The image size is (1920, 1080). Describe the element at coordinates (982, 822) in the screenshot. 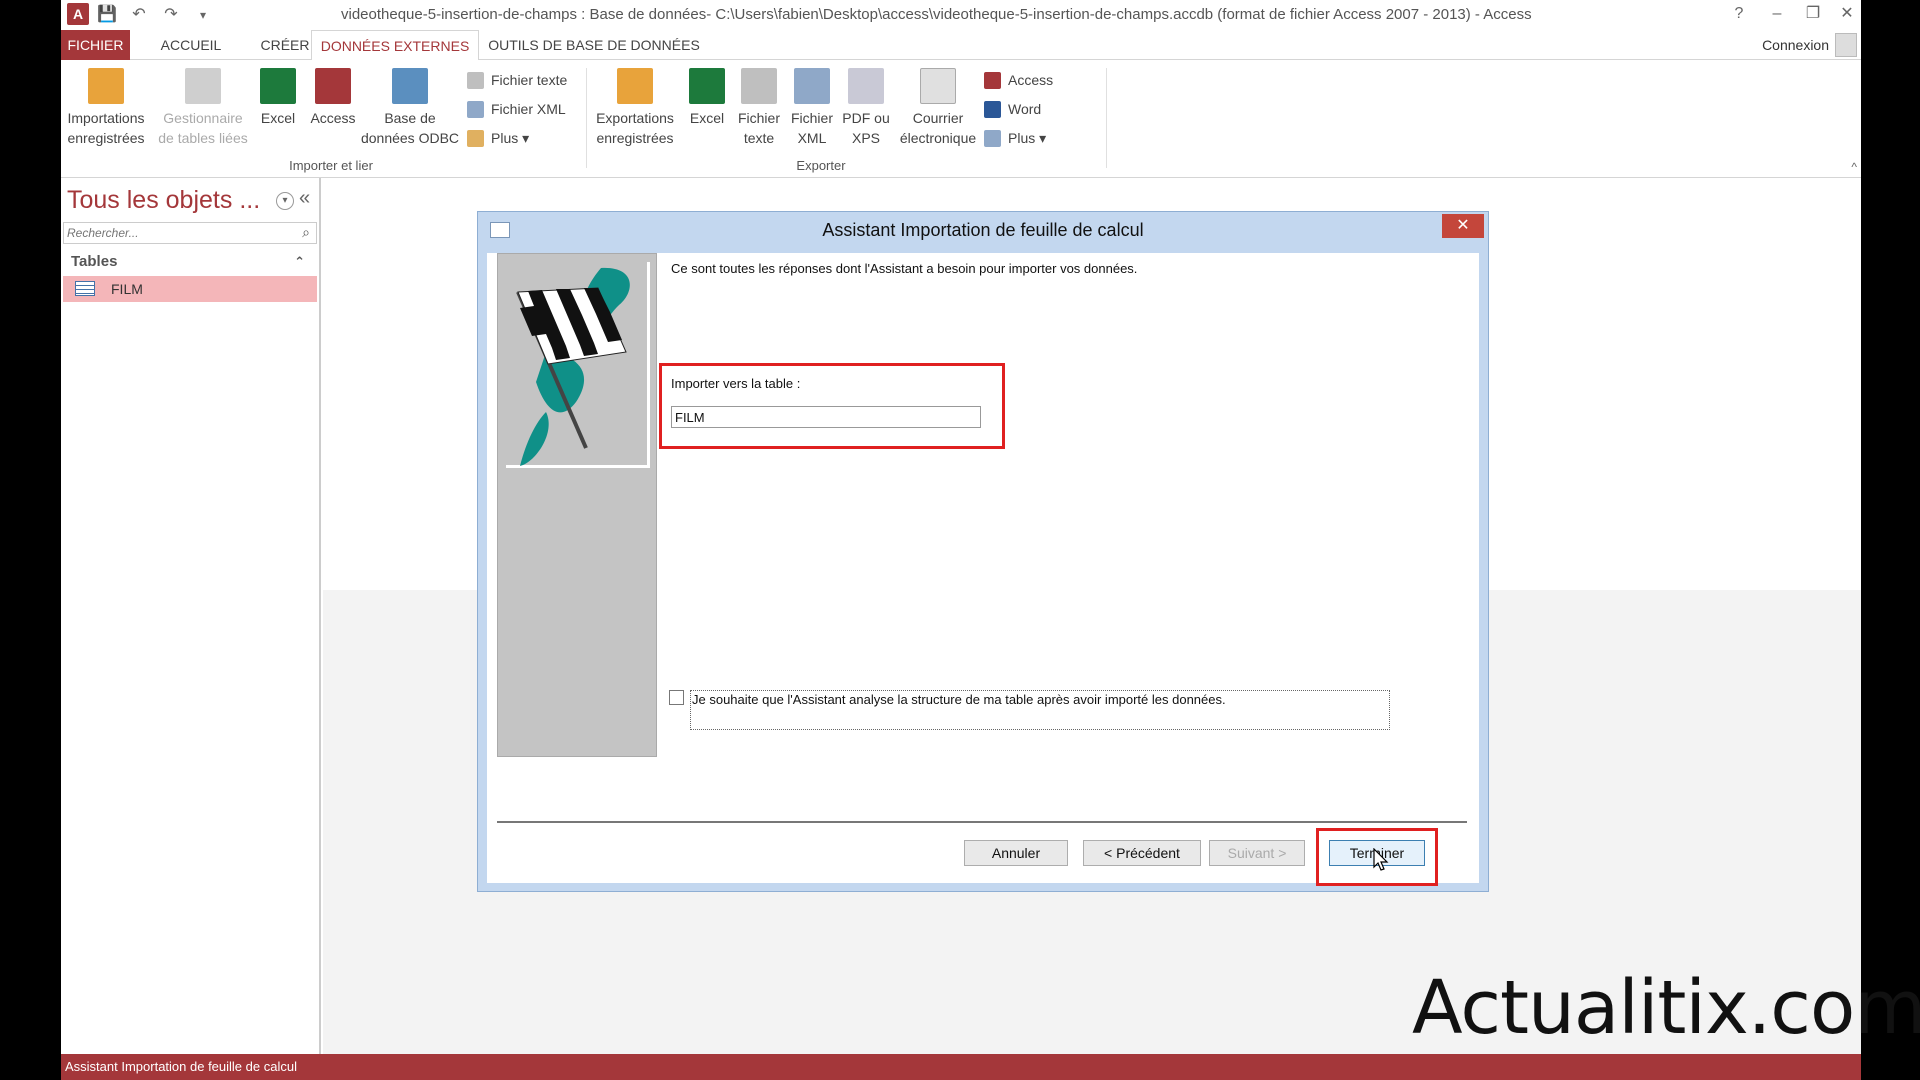

I see `dialog-separator` at that location.